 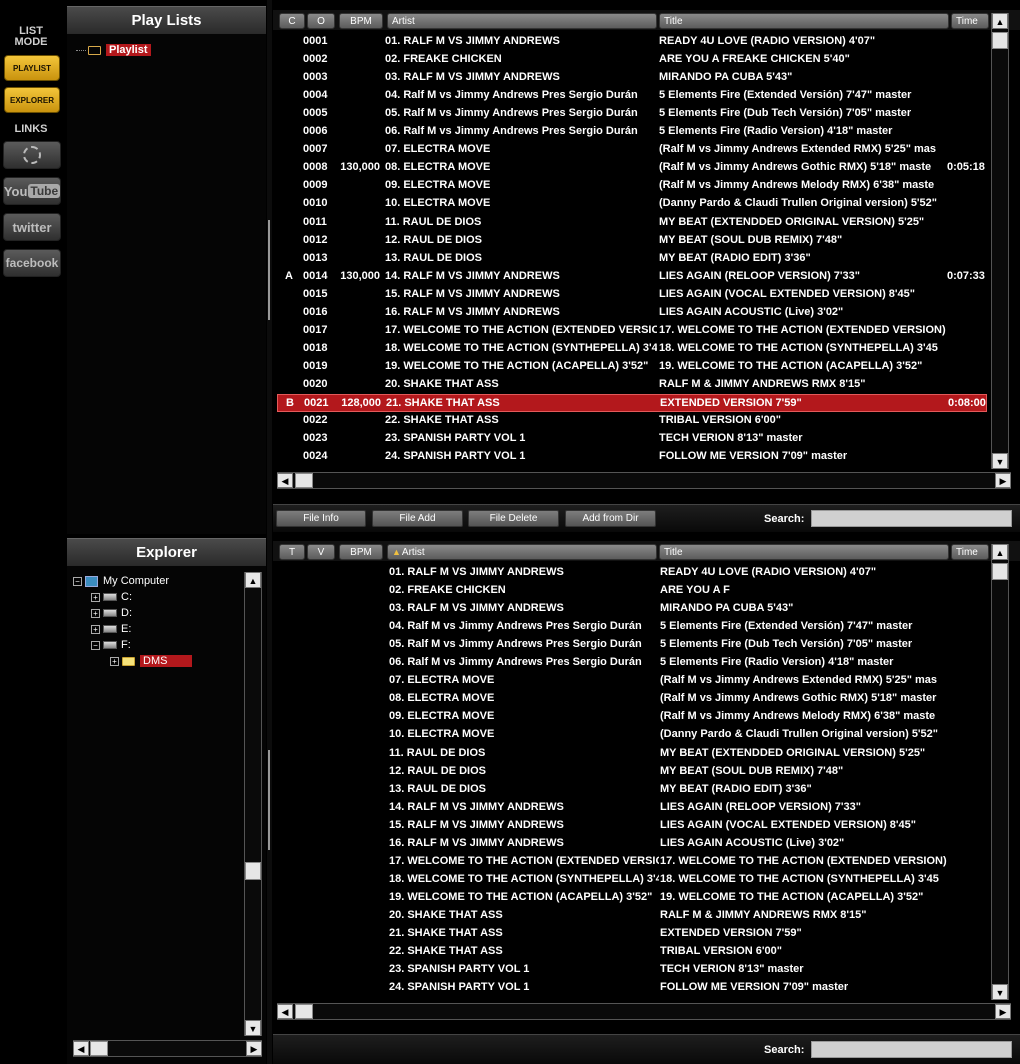 What do you see at coordinates (292, 552) in the screenshot?
I see `column-header-t: T` at bounding box center [292, 552].